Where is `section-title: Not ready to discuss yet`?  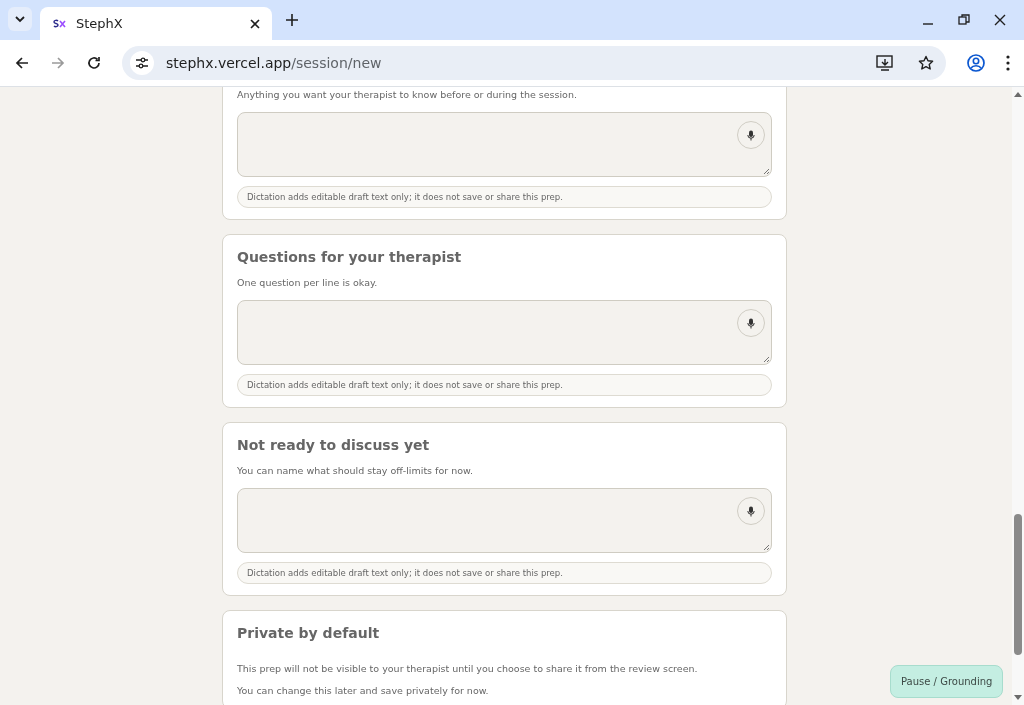 section-title: Not ready to discuss yet is located at coordinates (334, 445).